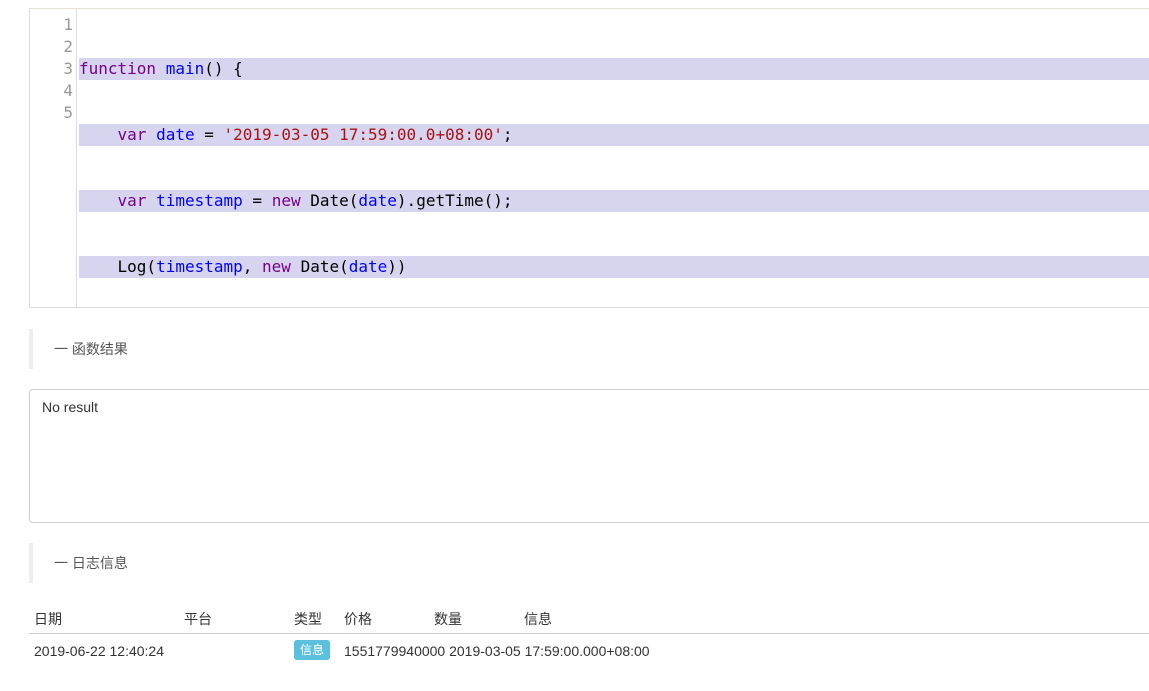 Image resolution: width=1149 pixels, height=691 pixels. Describe the element at coordinates (538, 619) in the screenshot. I see `column-header-info: 信息` at that location.